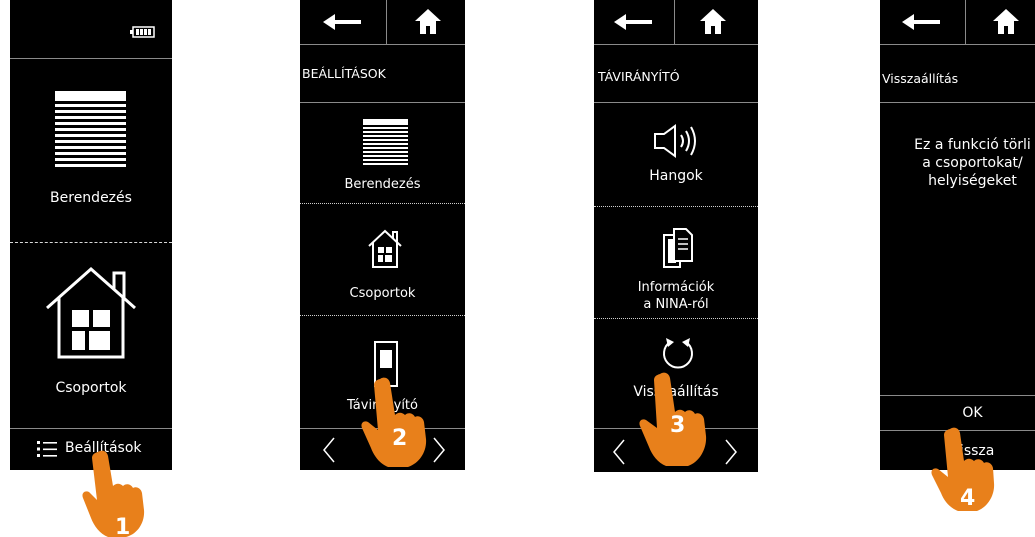  Describe the element at coordinates (47, 449) in the screenshot. I see `list-icon` at that location.